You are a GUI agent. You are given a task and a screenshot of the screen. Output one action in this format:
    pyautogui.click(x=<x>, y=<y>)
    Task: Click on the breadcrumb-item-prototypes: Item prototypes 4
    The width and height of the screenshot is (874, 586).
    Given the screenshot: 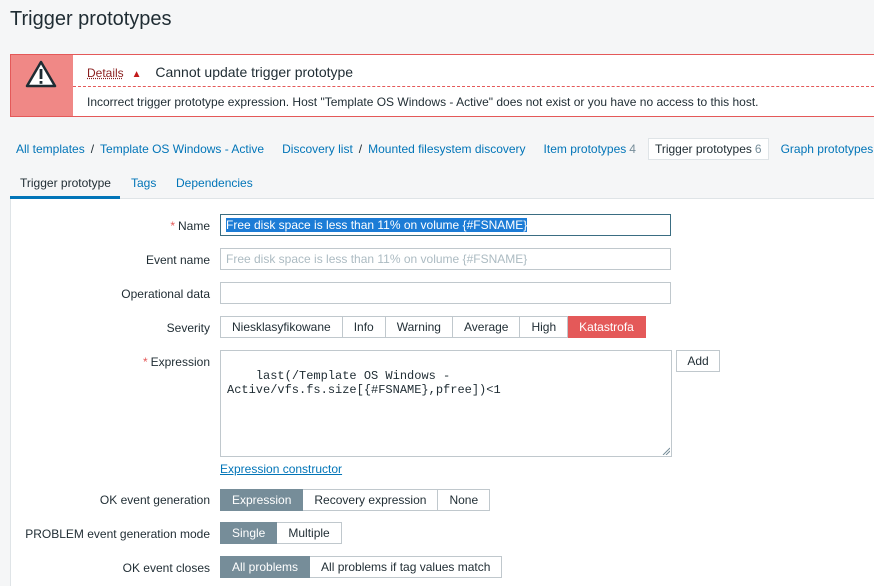 What is the action you would take?
    pyautogui.click(x=590, y=149)
    